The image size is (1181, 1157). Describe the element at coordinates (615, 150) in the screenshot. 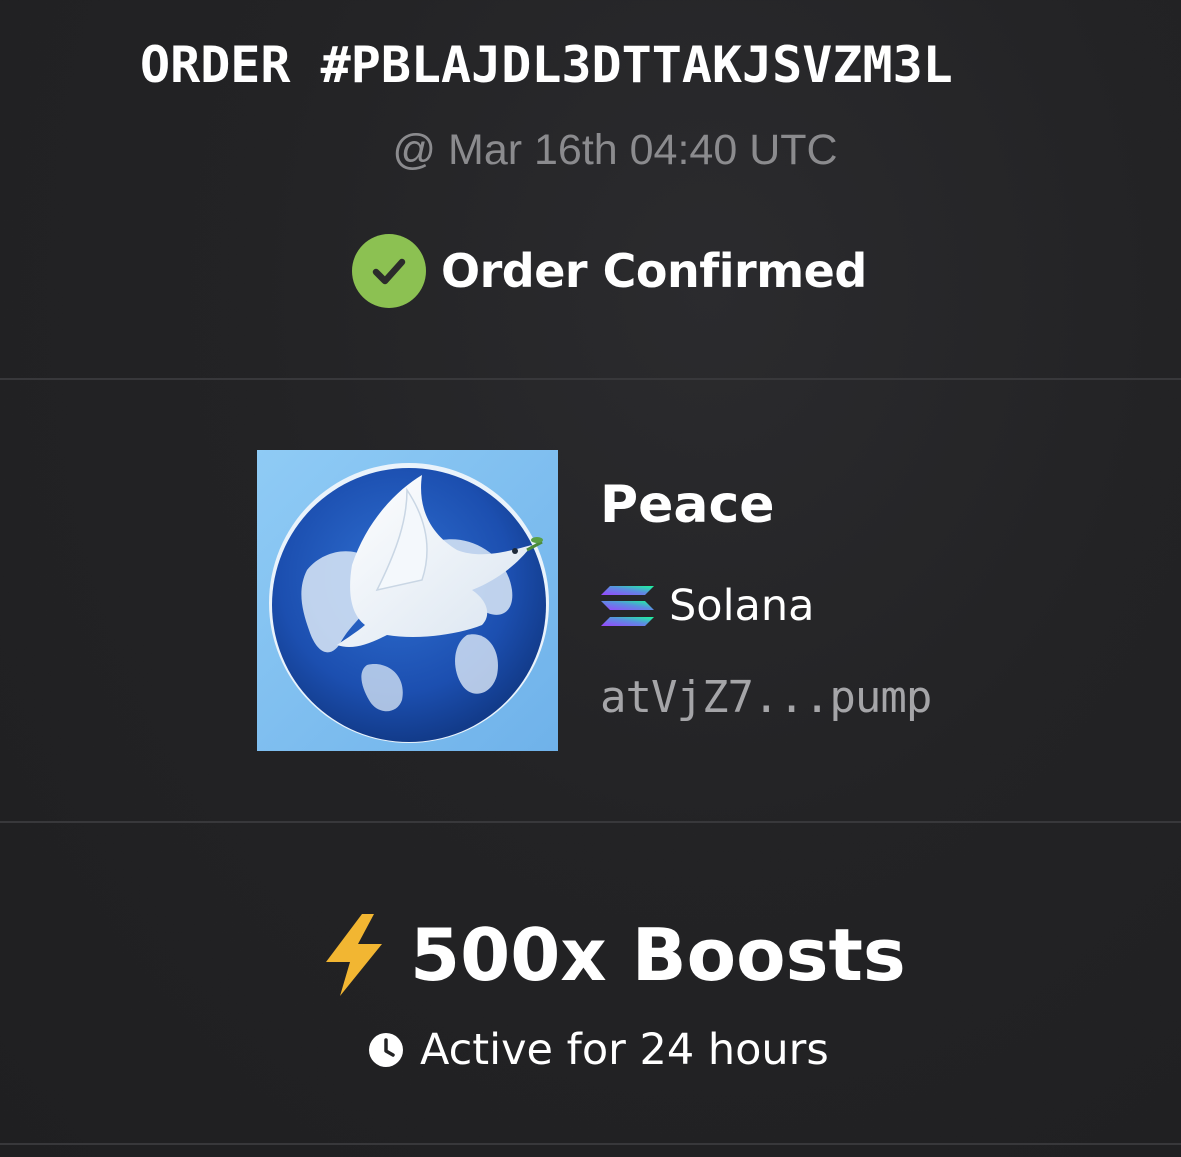

I see `order-timestamp: @ Mar 16th 04:40 UTC` at that location.